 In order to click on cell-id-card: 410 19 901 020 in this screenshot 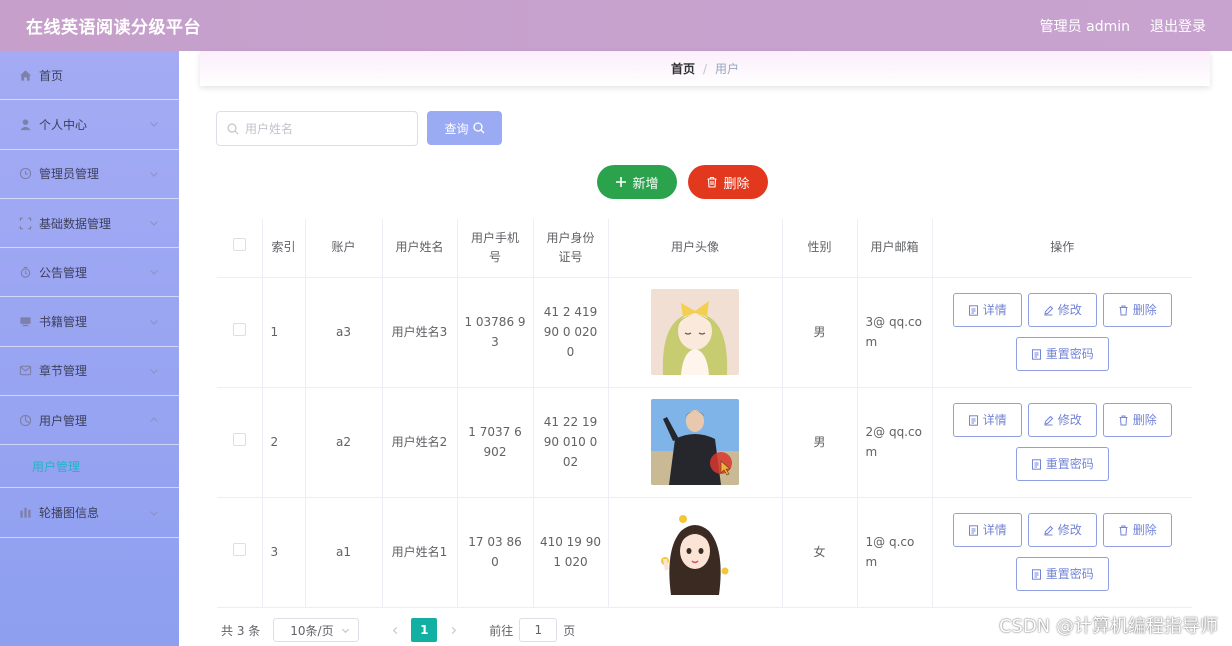, I will do `click(571, 552)`.